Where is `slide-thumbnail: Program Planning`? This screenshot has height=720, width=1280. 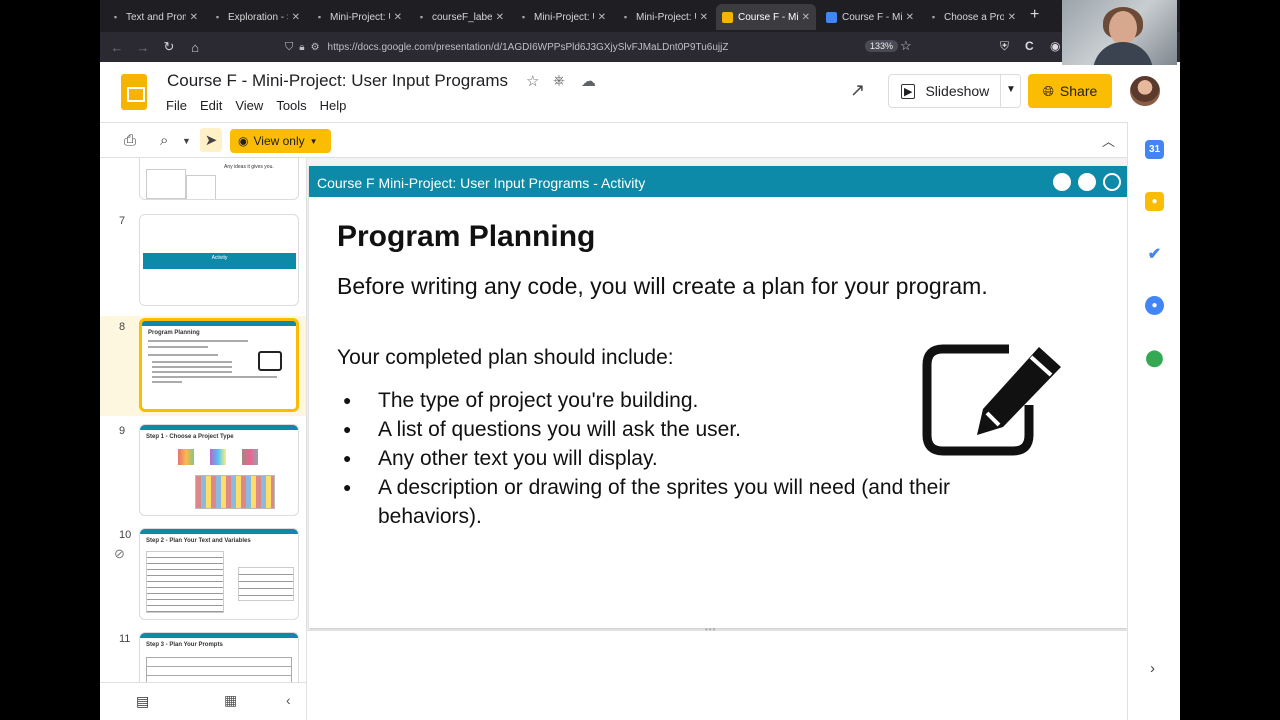
slide-thumbnail: Program Planning is located at coordinates (219, 365).